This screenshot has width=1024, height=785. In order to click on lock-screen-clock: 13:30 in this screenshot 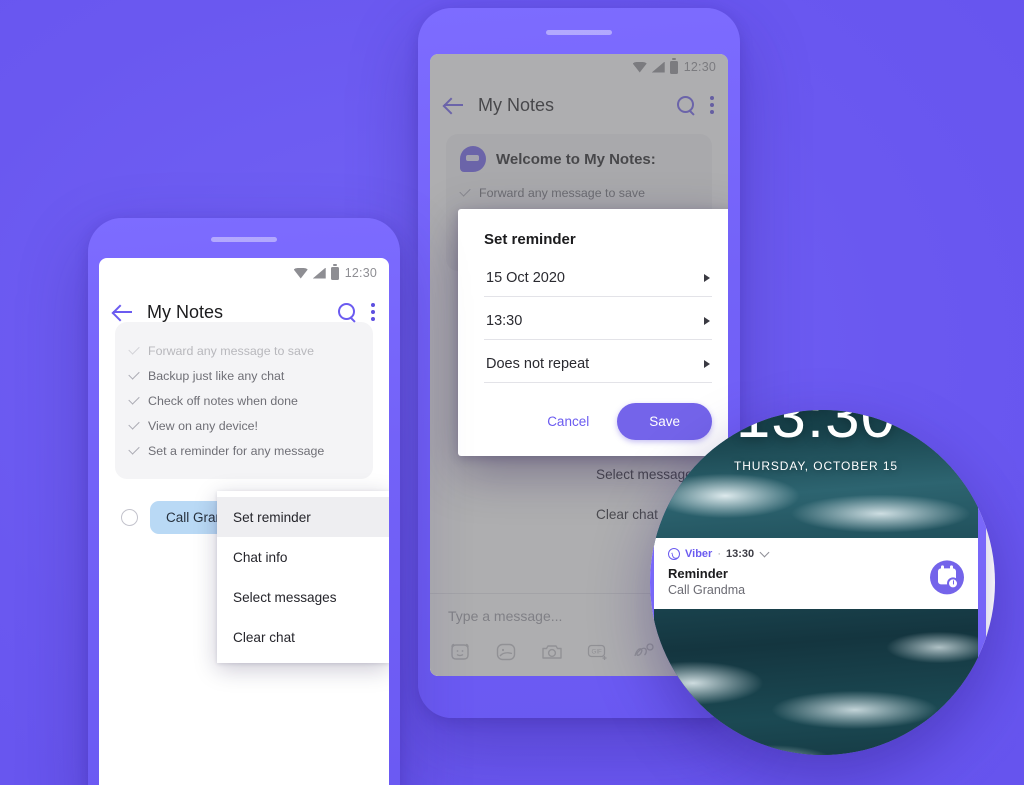, I will do `click(816, 430)`.